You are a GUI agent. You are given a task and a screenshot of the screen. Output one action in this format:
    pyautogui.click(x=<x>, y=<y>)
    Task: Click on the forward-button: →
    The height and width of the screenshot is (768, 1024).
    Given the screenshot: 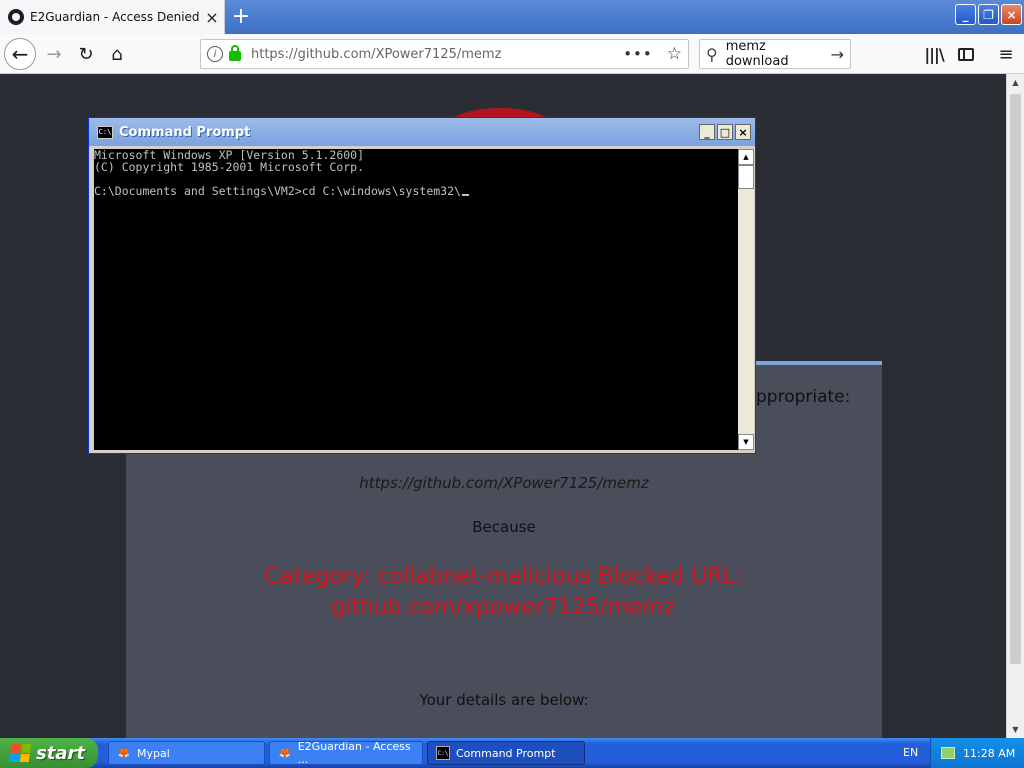 What is the action you would take?
    pyautogui.click(x=54, y=54)
    